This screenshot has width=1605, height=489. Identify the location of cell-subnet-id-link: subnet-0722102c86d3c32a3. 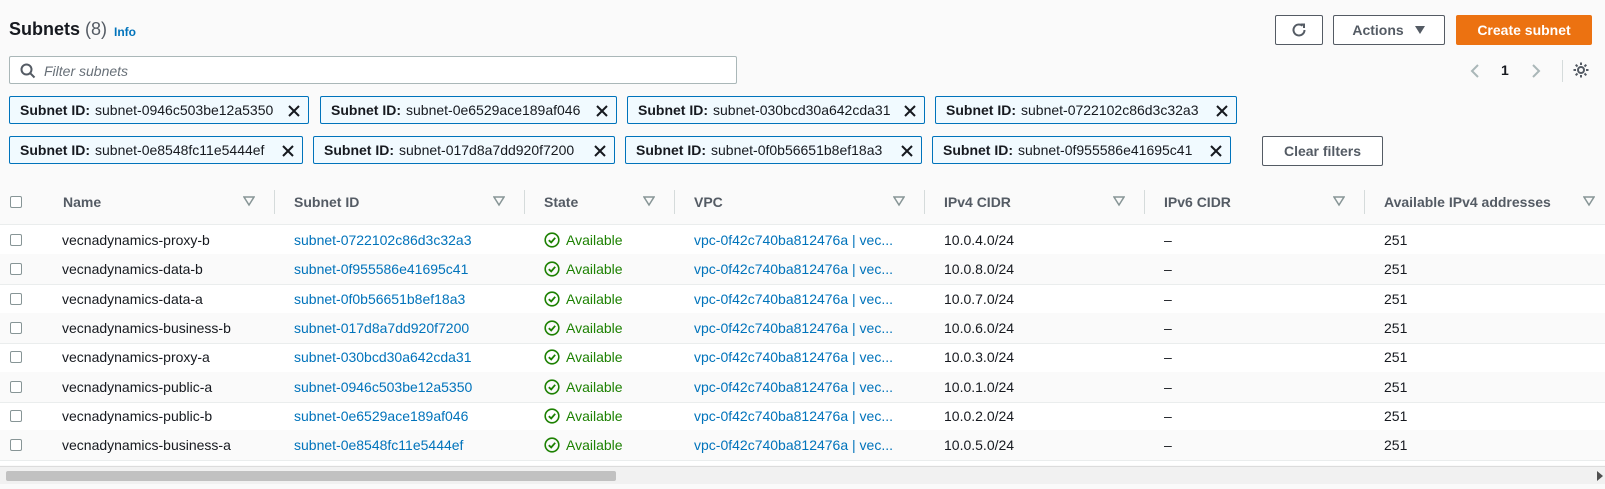
(404, 240).